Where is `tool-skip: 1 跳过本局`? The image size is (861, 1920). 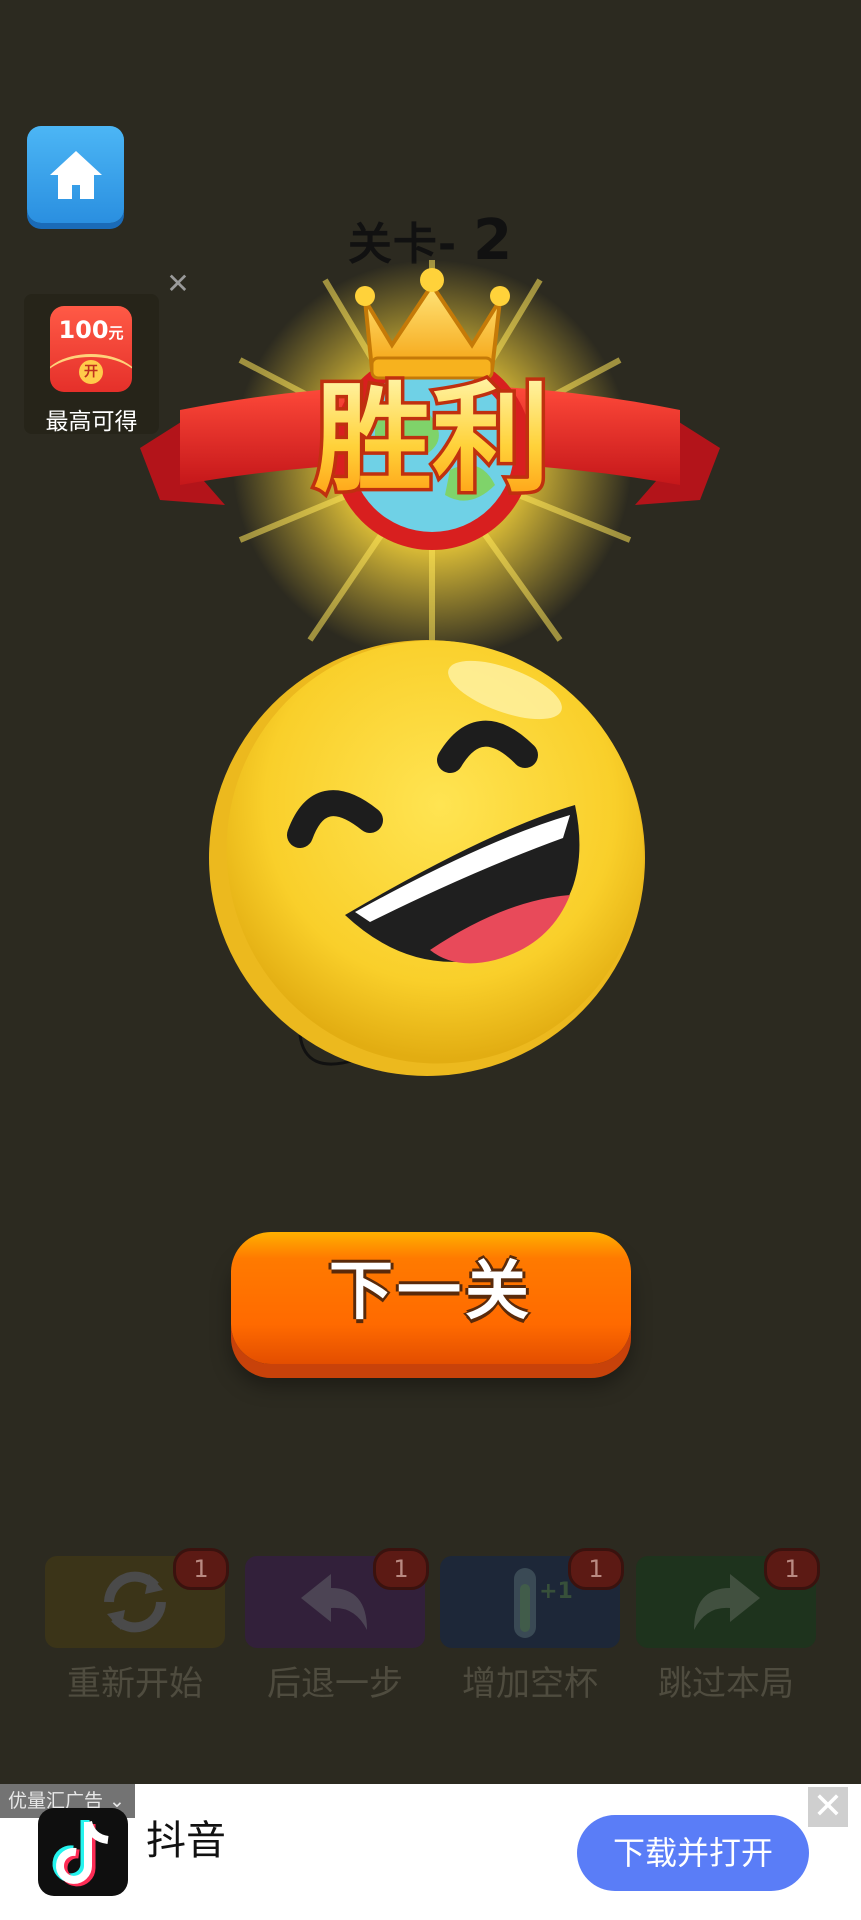 tool-skip: 1 跳过本局 is located at coordinates (728, 1626).